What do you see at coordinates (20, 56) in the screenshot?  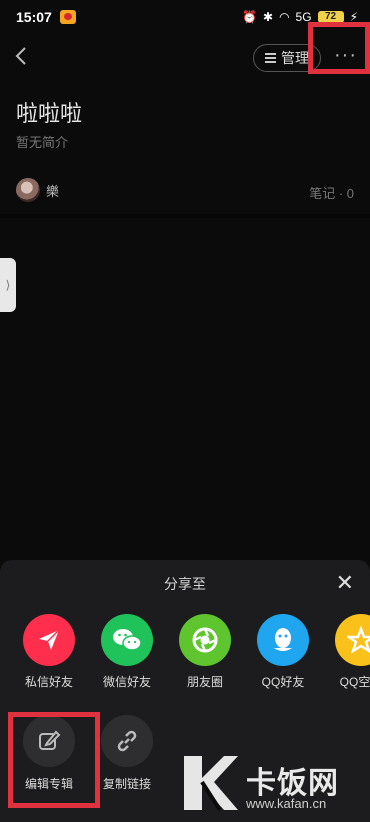 I see `chevron-left-icon` at bounding box center [20, 56].